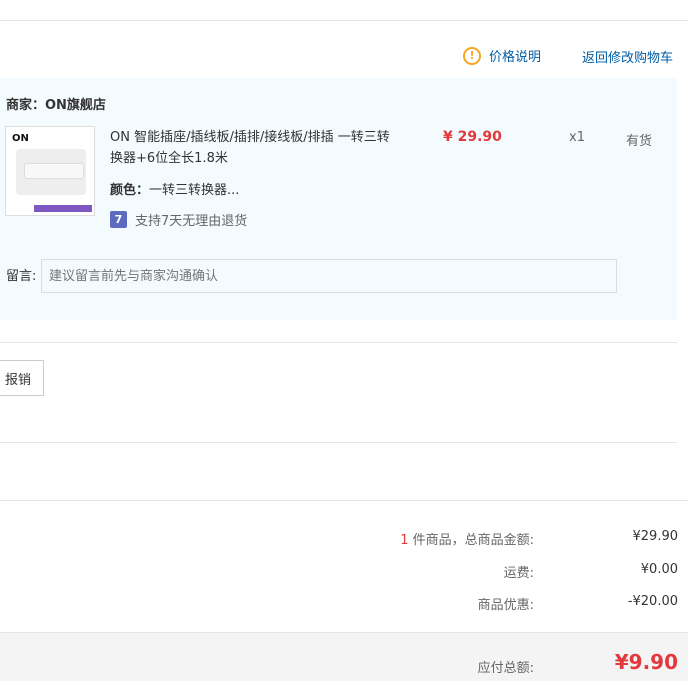  Describe the element at coordinates (63, 208) in the screenshot. I see `thumbnail-banner` at that location.